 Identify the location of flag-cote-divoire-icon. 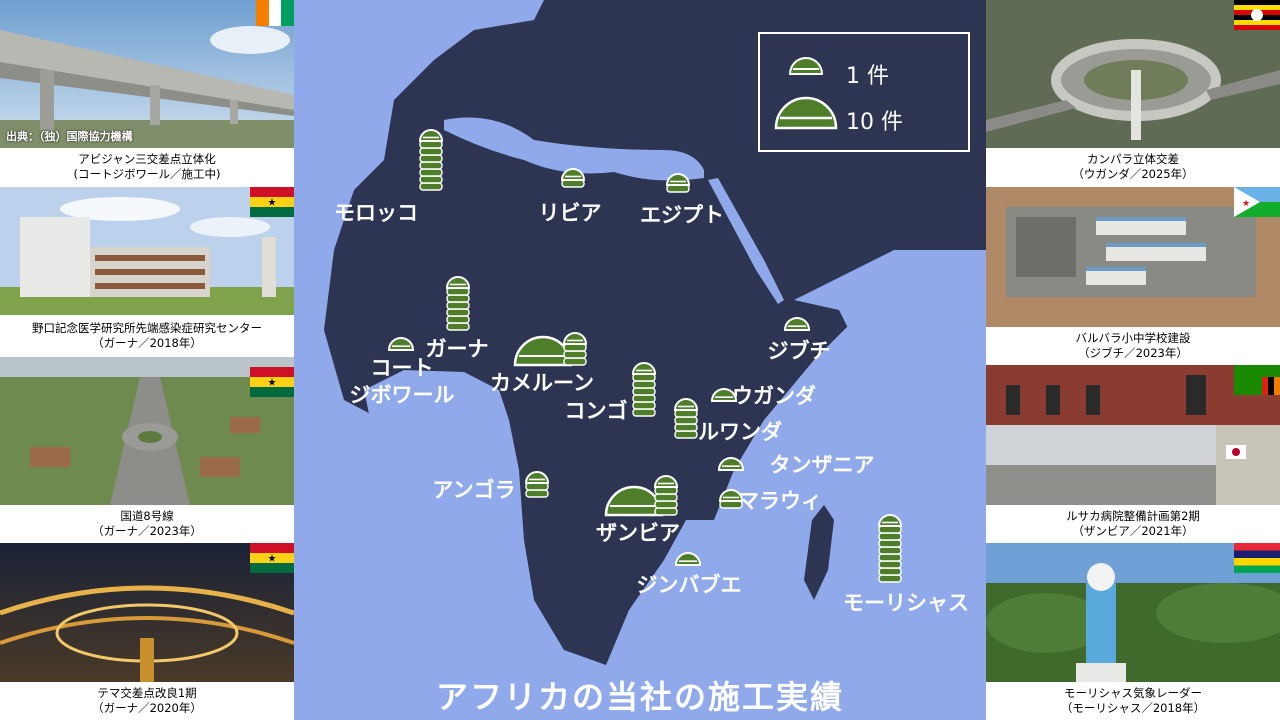
(275, 13).